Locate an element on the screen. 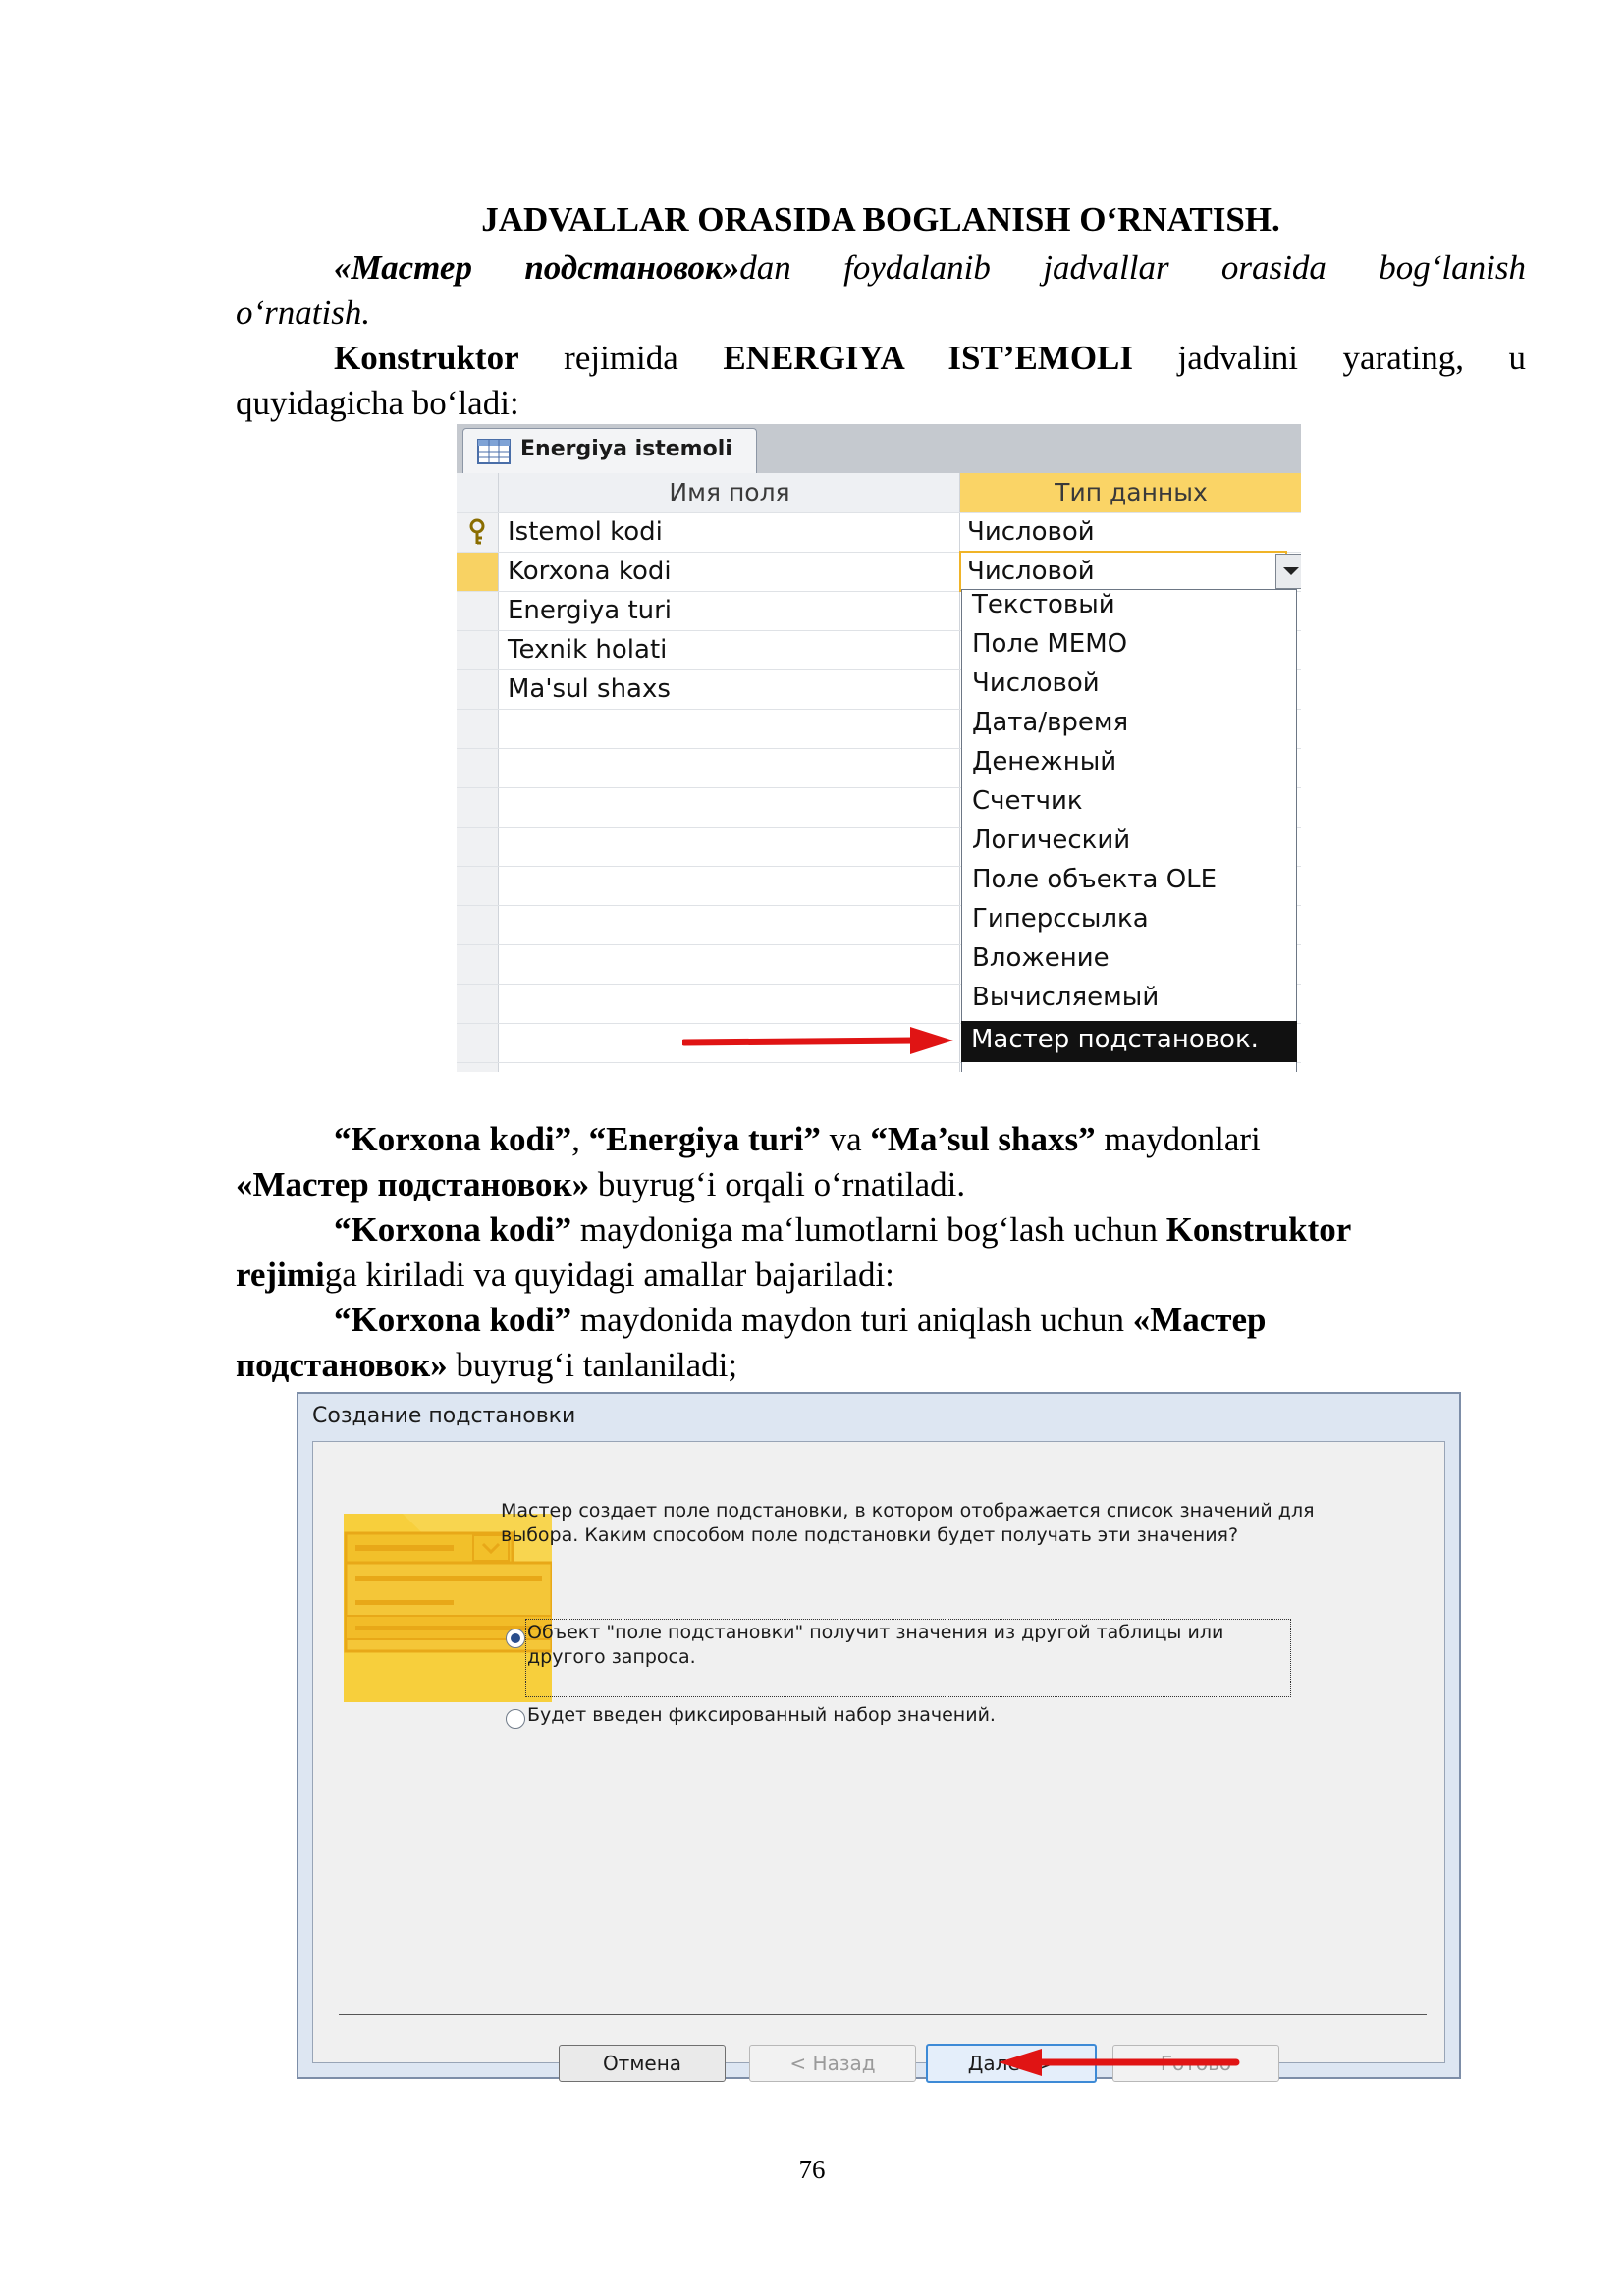 The width and height of the screenshot is (1624, 2296). option-2-radio is located at coordinates (515, 1719).